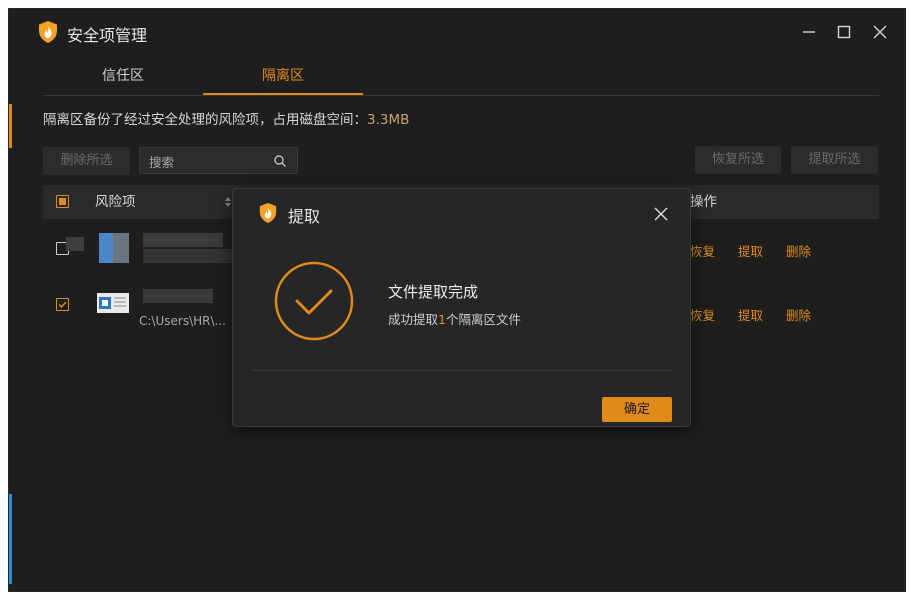 This screenshot has width=913, height=600. What do you see at coordinates (113, 303) in the screenshot?
I see `document-file-icon` at bounding box center [113, 303].